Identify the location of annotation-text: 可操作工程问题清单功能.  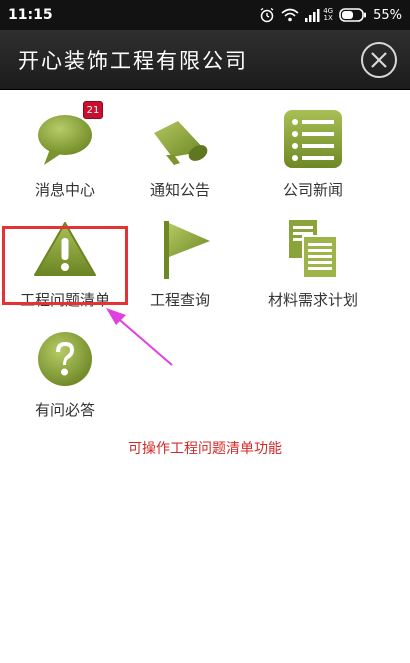
(205, 449).